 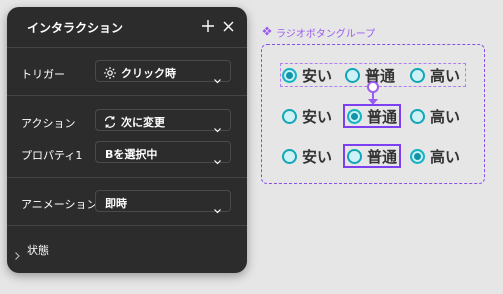 I want to click on panel-title: インタラクション, so click(x=75, y=28).